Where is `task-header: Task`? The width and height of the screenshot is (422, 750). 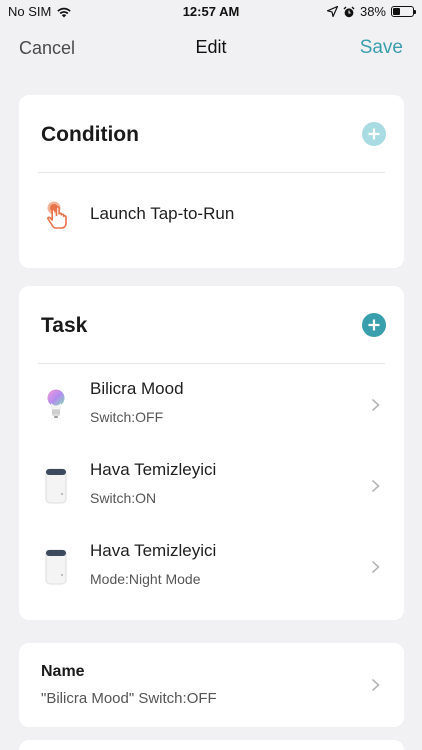 task-header: Task is located at coordinates (211, 324).